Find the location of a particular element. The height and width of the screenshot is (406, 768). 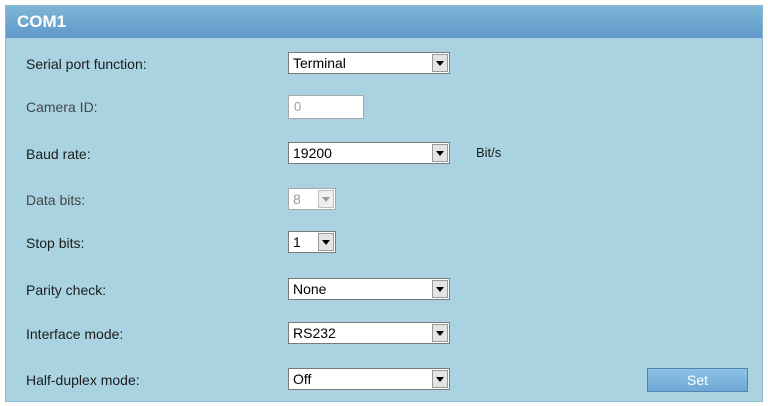

row-data-bits: Data bits: 8 is located at coordinates (384, 200).